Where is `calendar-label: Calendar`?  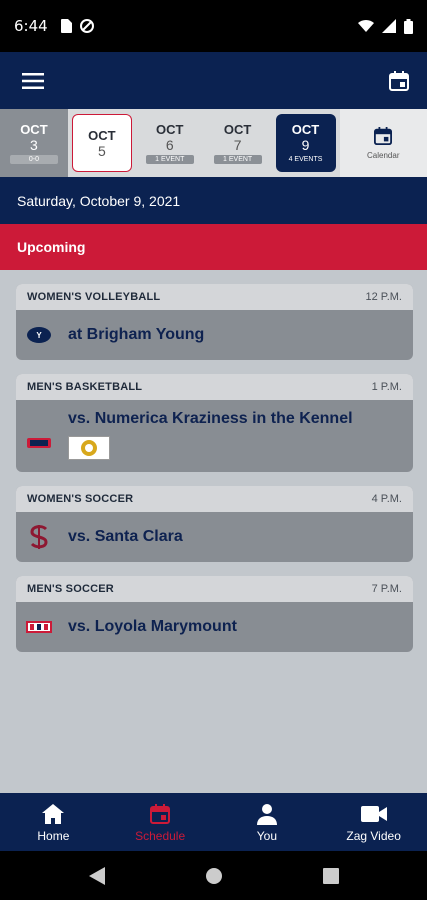 calendar-label: Calendar is located at coordinates (383, 155).